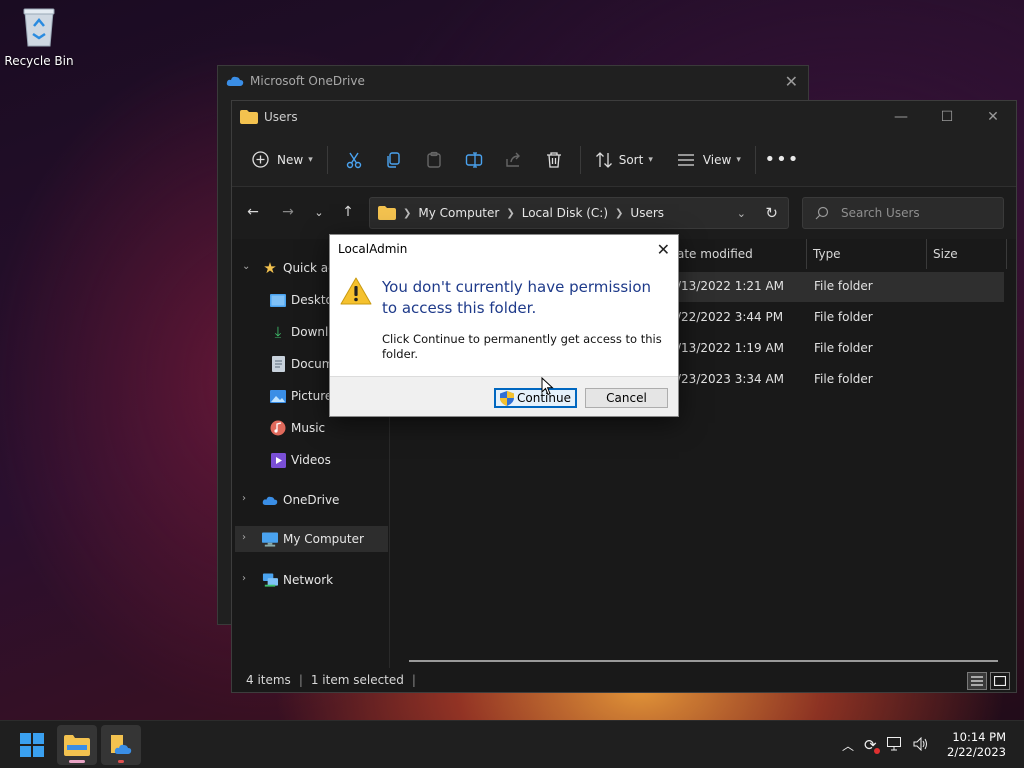  I want to click on back-arrow-icon: ←, so click(253, 212).